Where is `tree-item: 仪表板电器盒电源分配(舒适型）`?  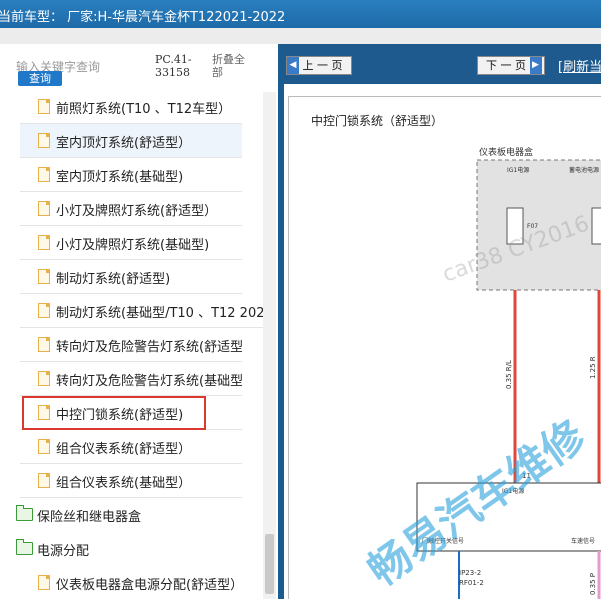 tree-item: 仪表板电器盒电源分配(舒适型） is located at coordinates (131, 582).